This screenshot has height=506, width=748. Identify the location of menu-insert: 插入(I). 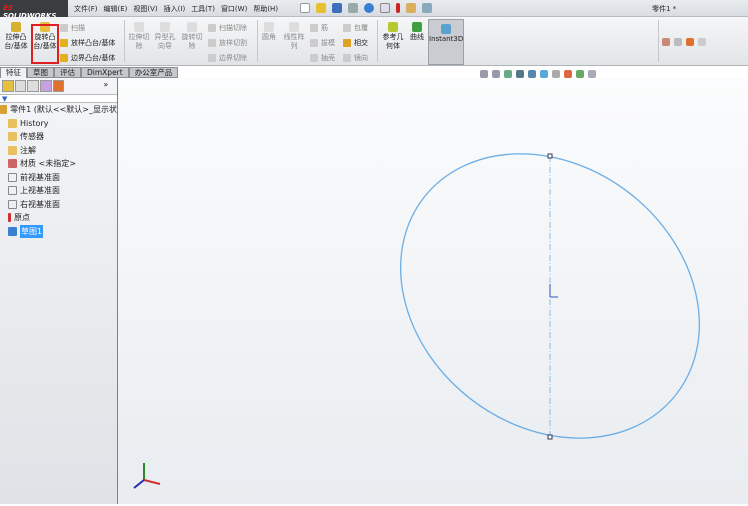
(175, 9).